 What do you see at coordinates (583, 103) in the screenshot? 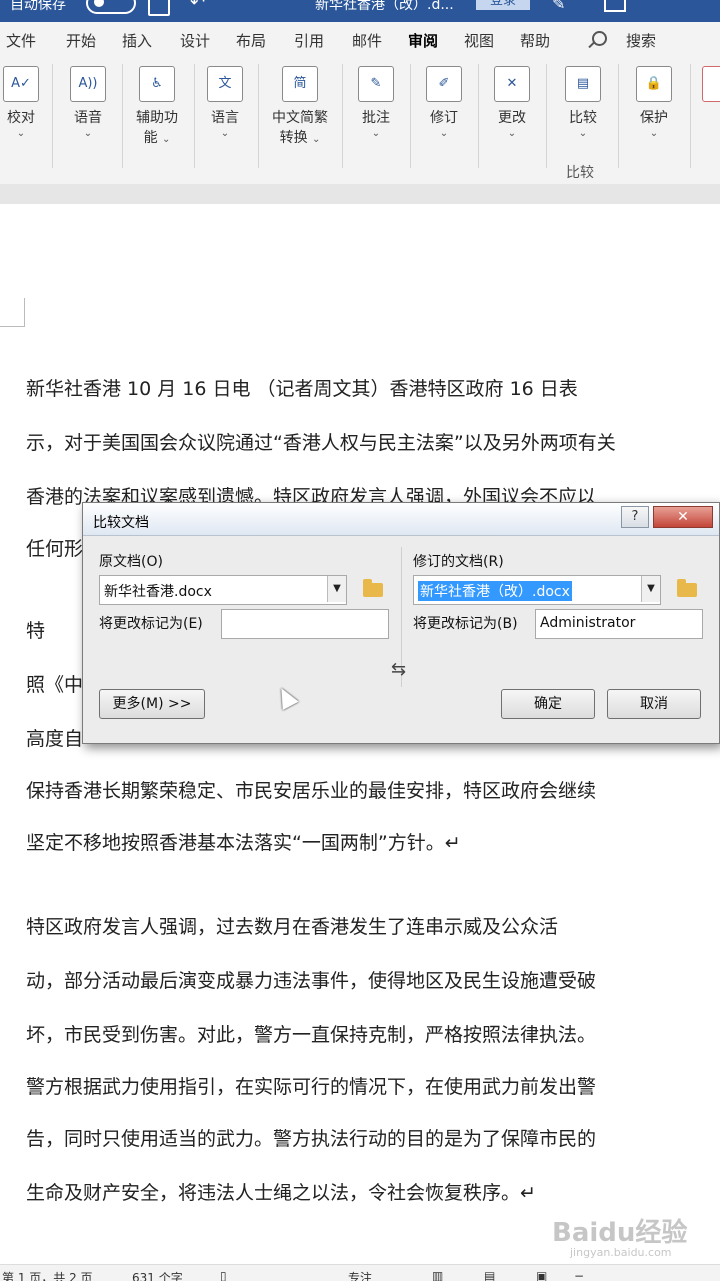
I see `compare-button: ▤ 比较 ⌄` at bounding box center [583, 103].